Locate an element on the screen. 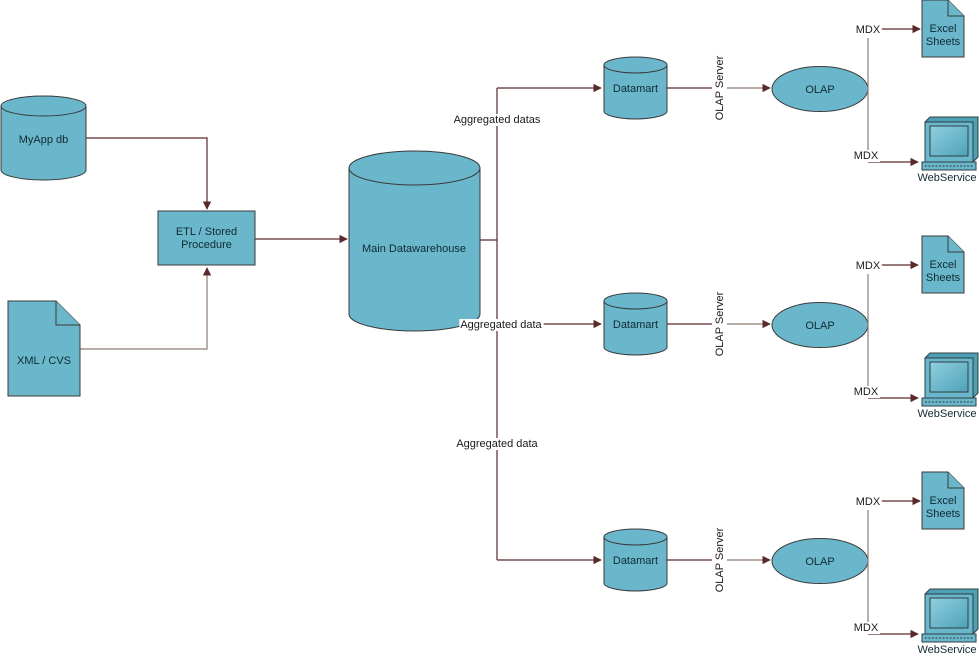  edge-xml-to-etl is located at coordinates (146, 308).